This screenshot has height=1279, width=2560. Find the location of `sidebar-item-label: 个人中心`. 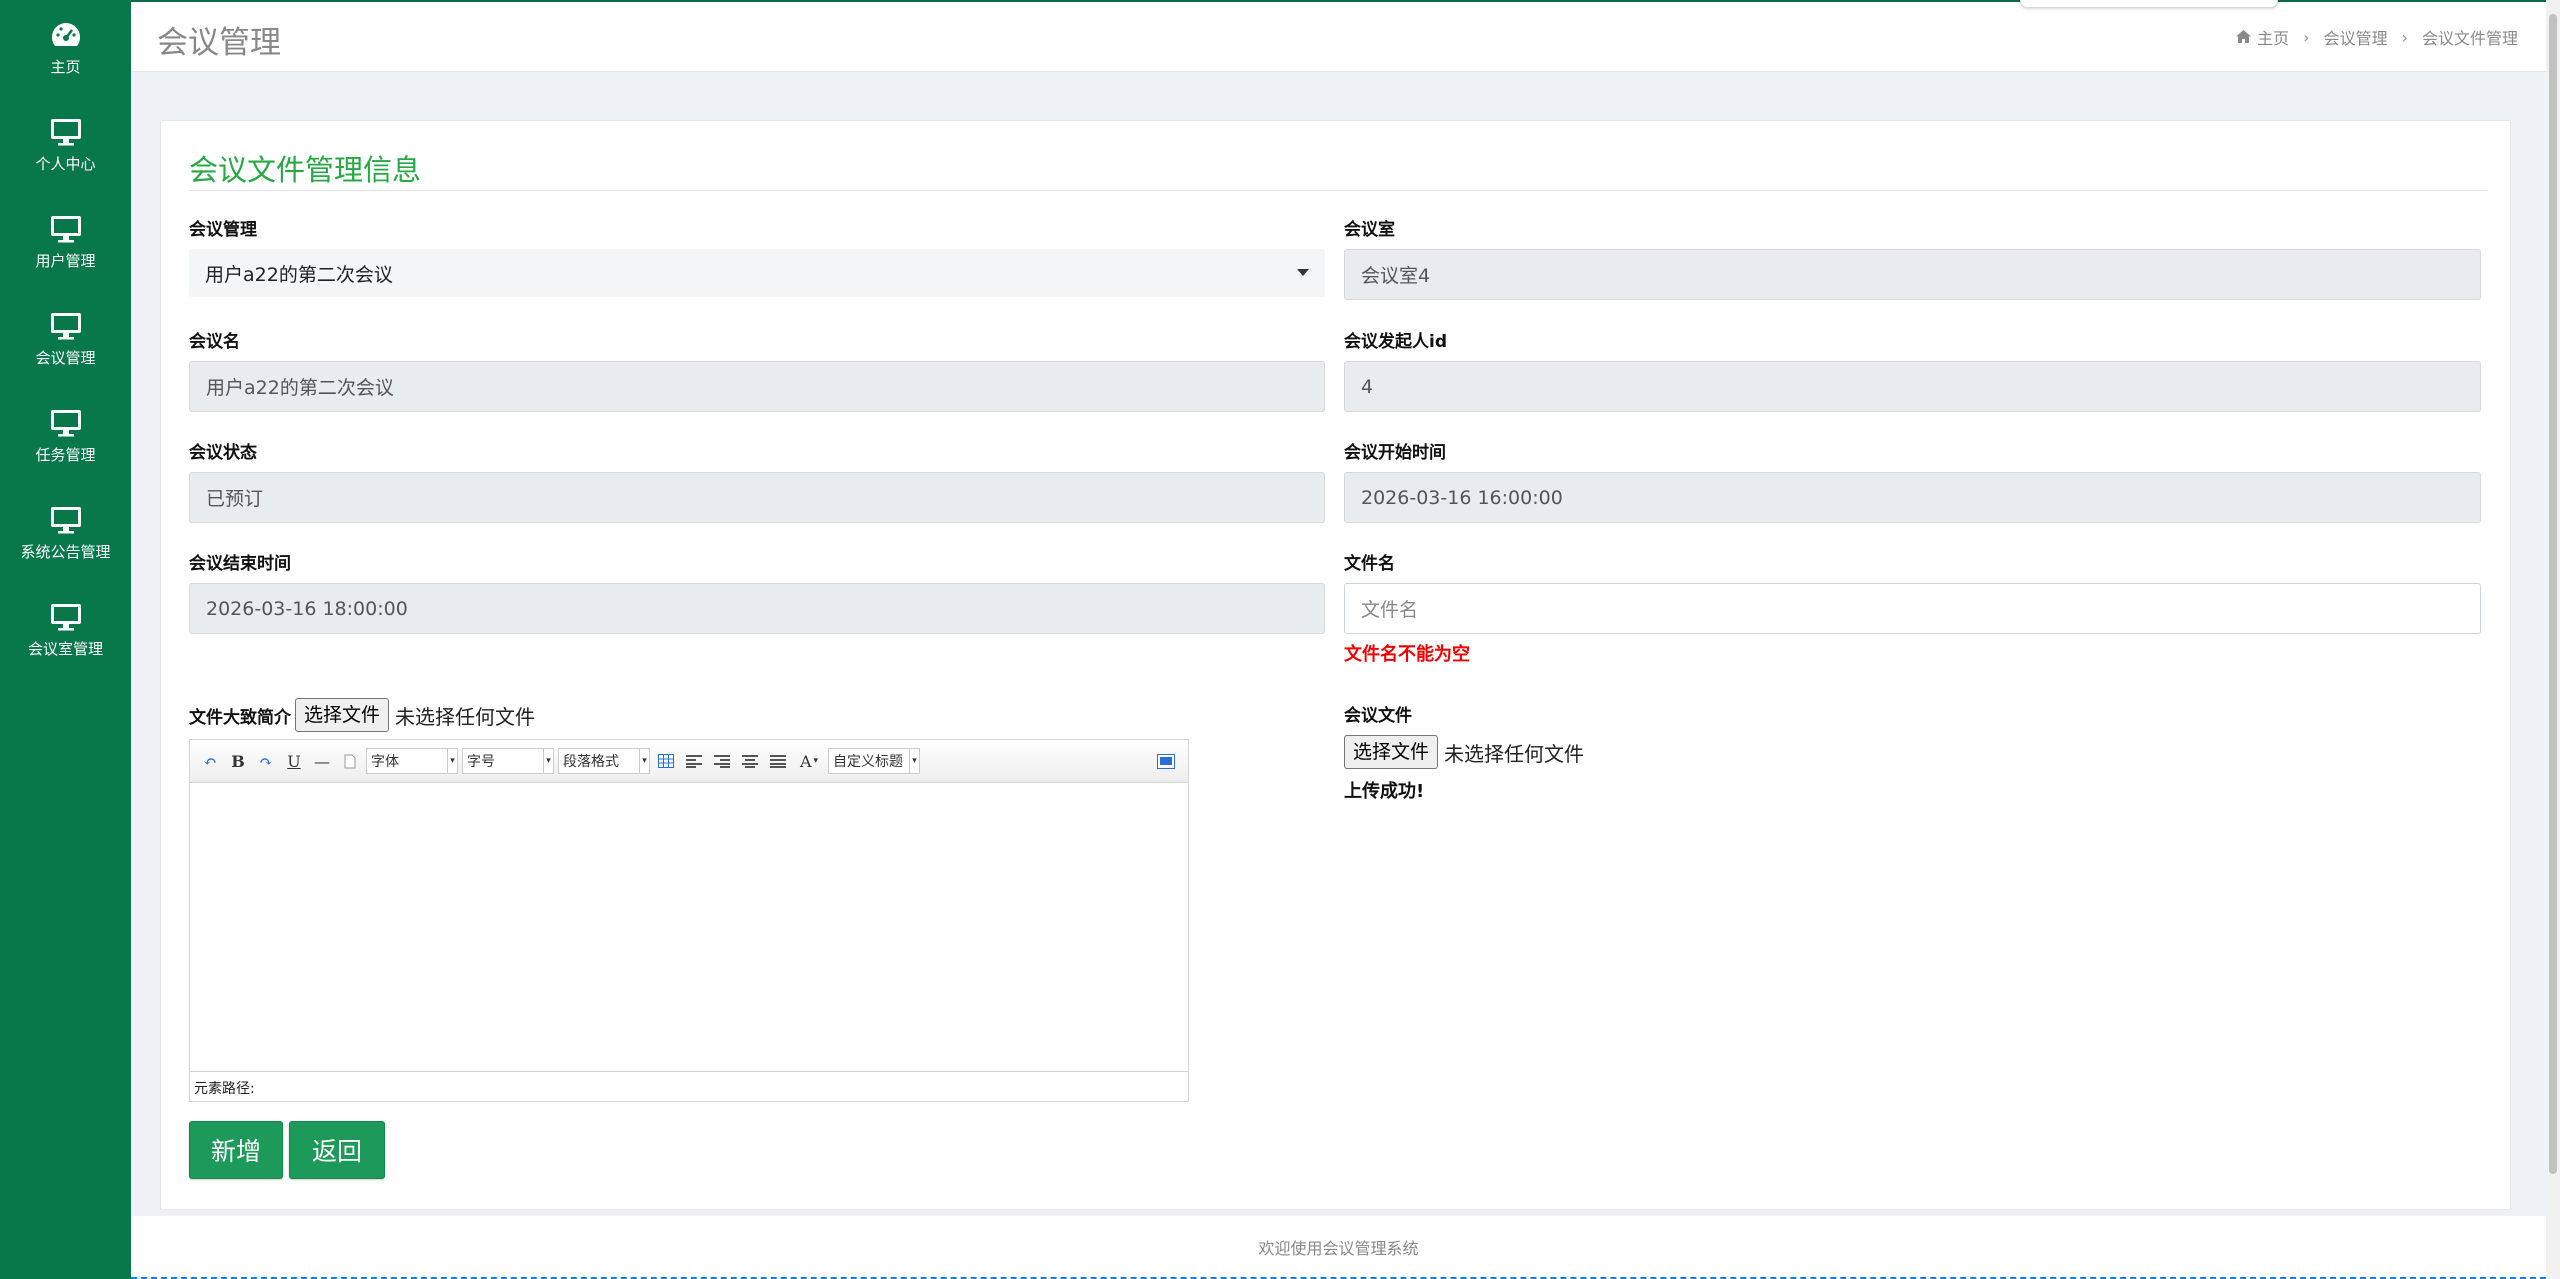

sidebar-item-label: 个人中心 is located at coordinates (65, 164).